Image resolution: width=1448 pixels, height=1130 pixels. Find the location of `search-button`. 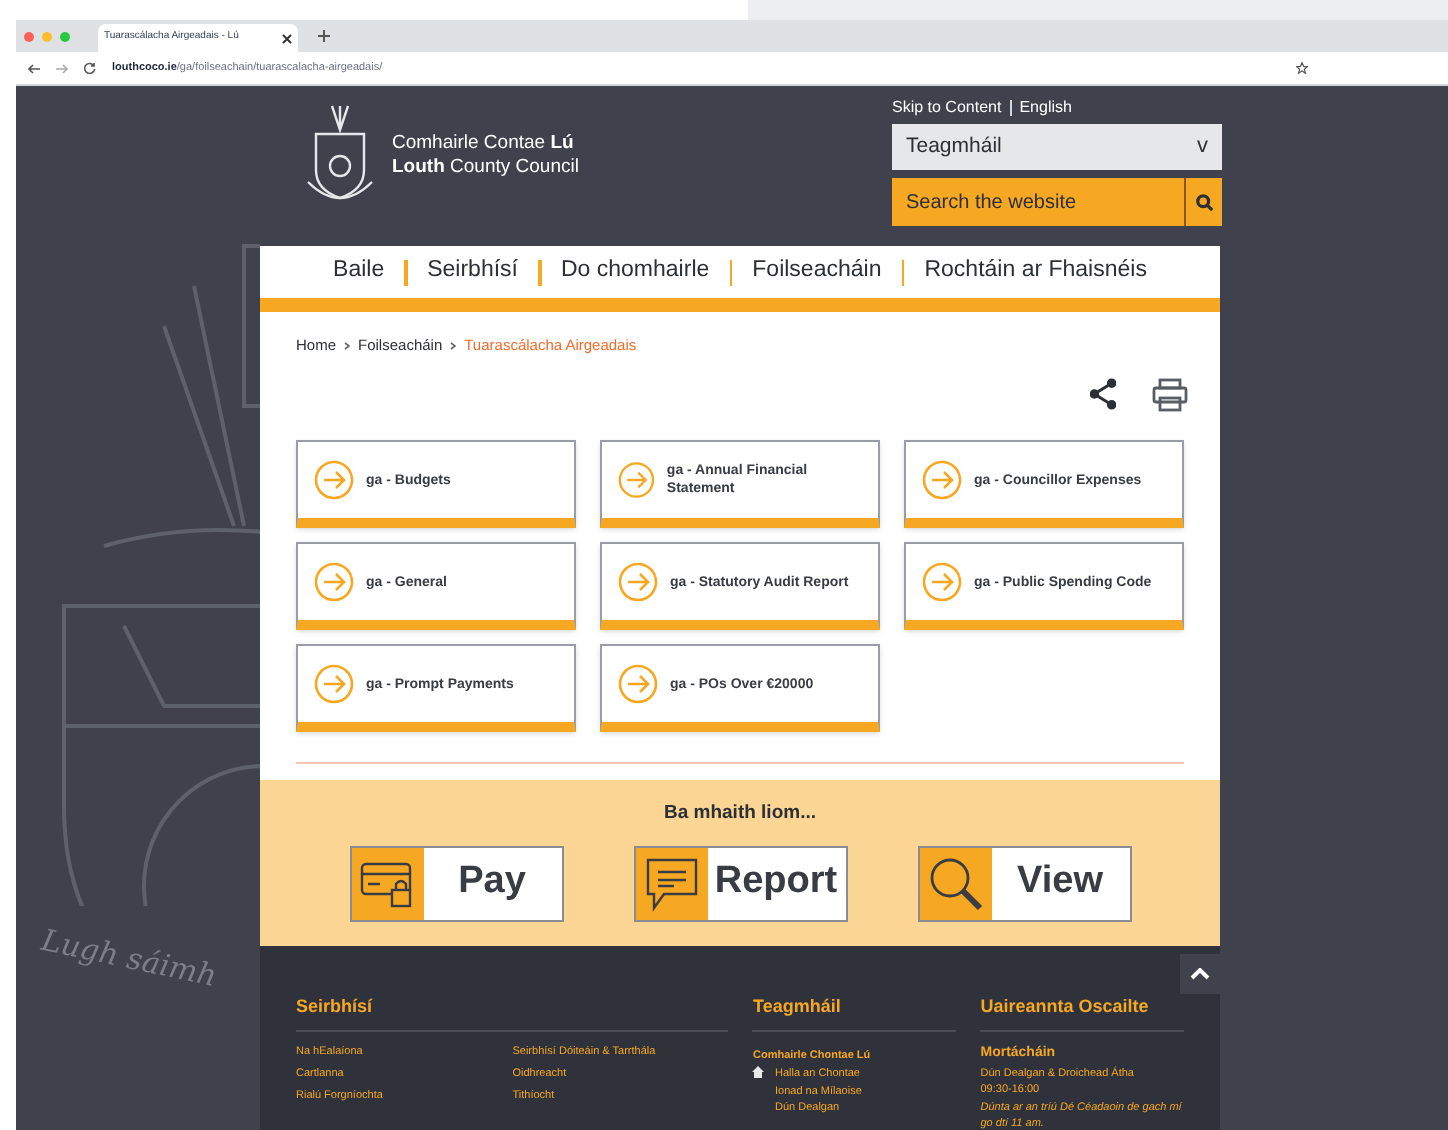

search-button is located at coordinates (1203, 202).